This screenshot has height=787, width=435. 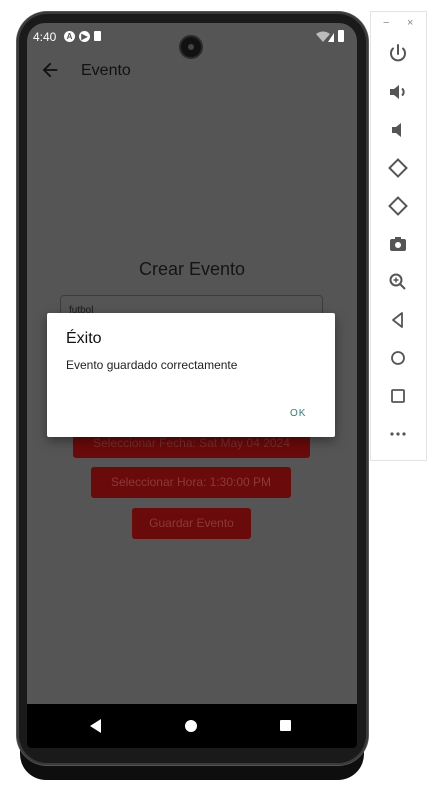 I want to click on power-icon, so click(x=398, y=54).